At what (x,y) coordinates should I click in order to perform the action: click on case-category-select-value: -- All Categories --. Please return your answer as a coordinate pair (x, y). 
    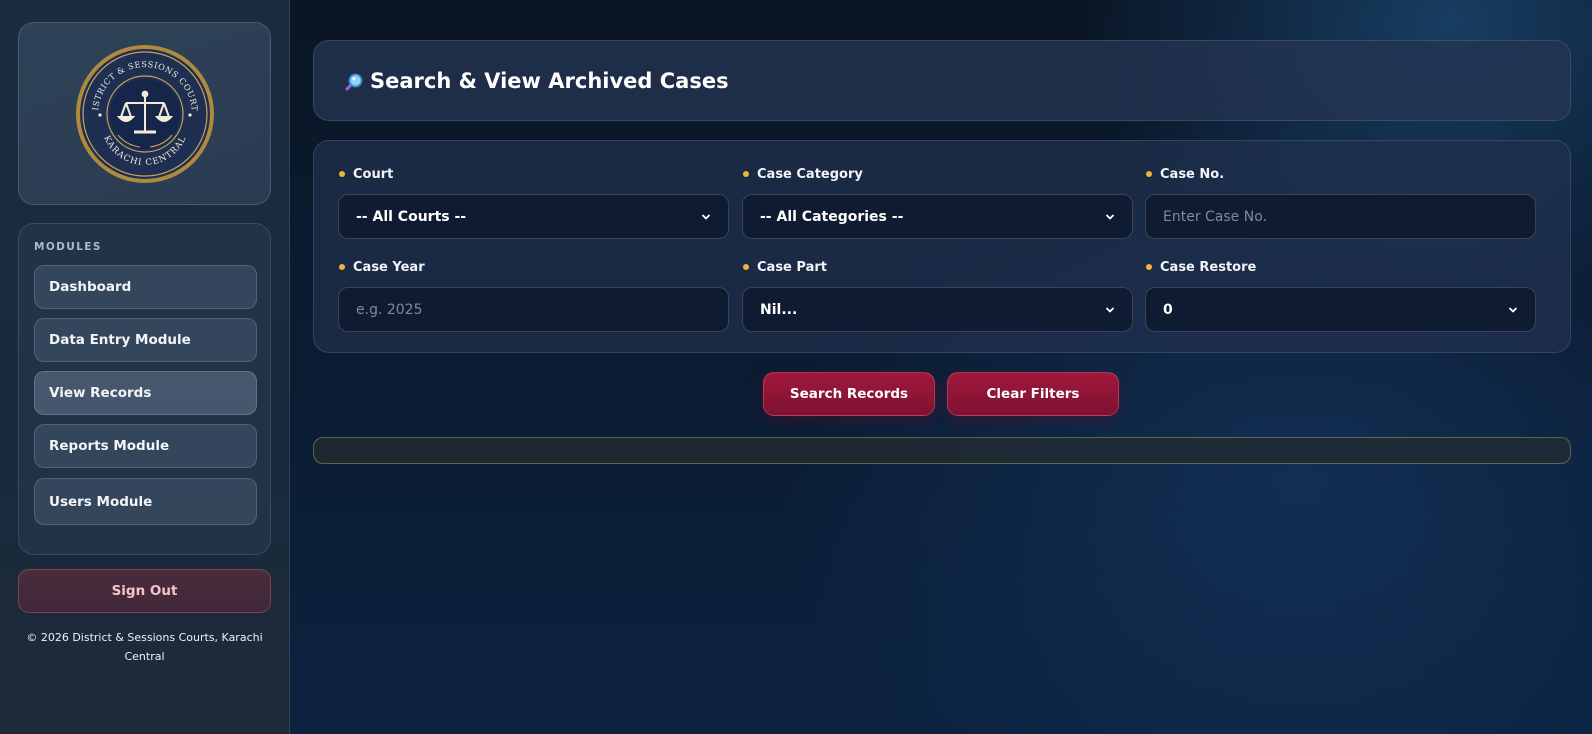
    Looking at the image, I should click on (832, 216).